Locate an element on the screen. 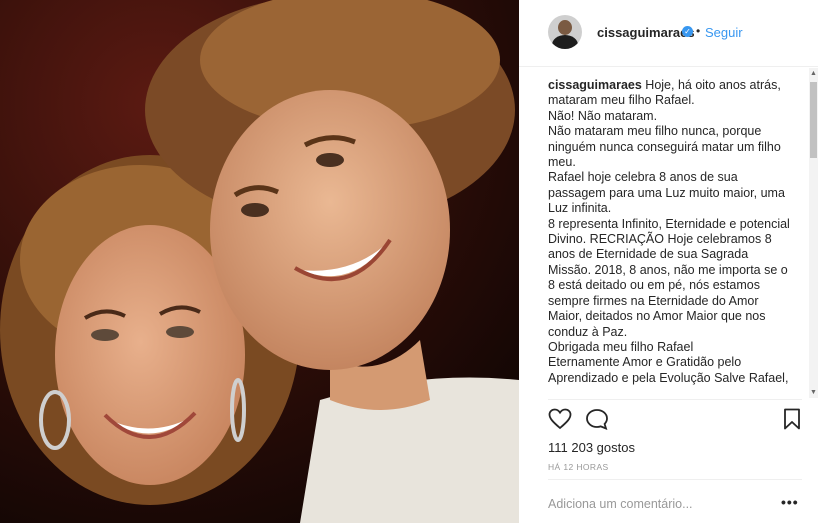 This screenshot has height=523, width=818. follow-button: Seguir is located at coordinates (724, 32).